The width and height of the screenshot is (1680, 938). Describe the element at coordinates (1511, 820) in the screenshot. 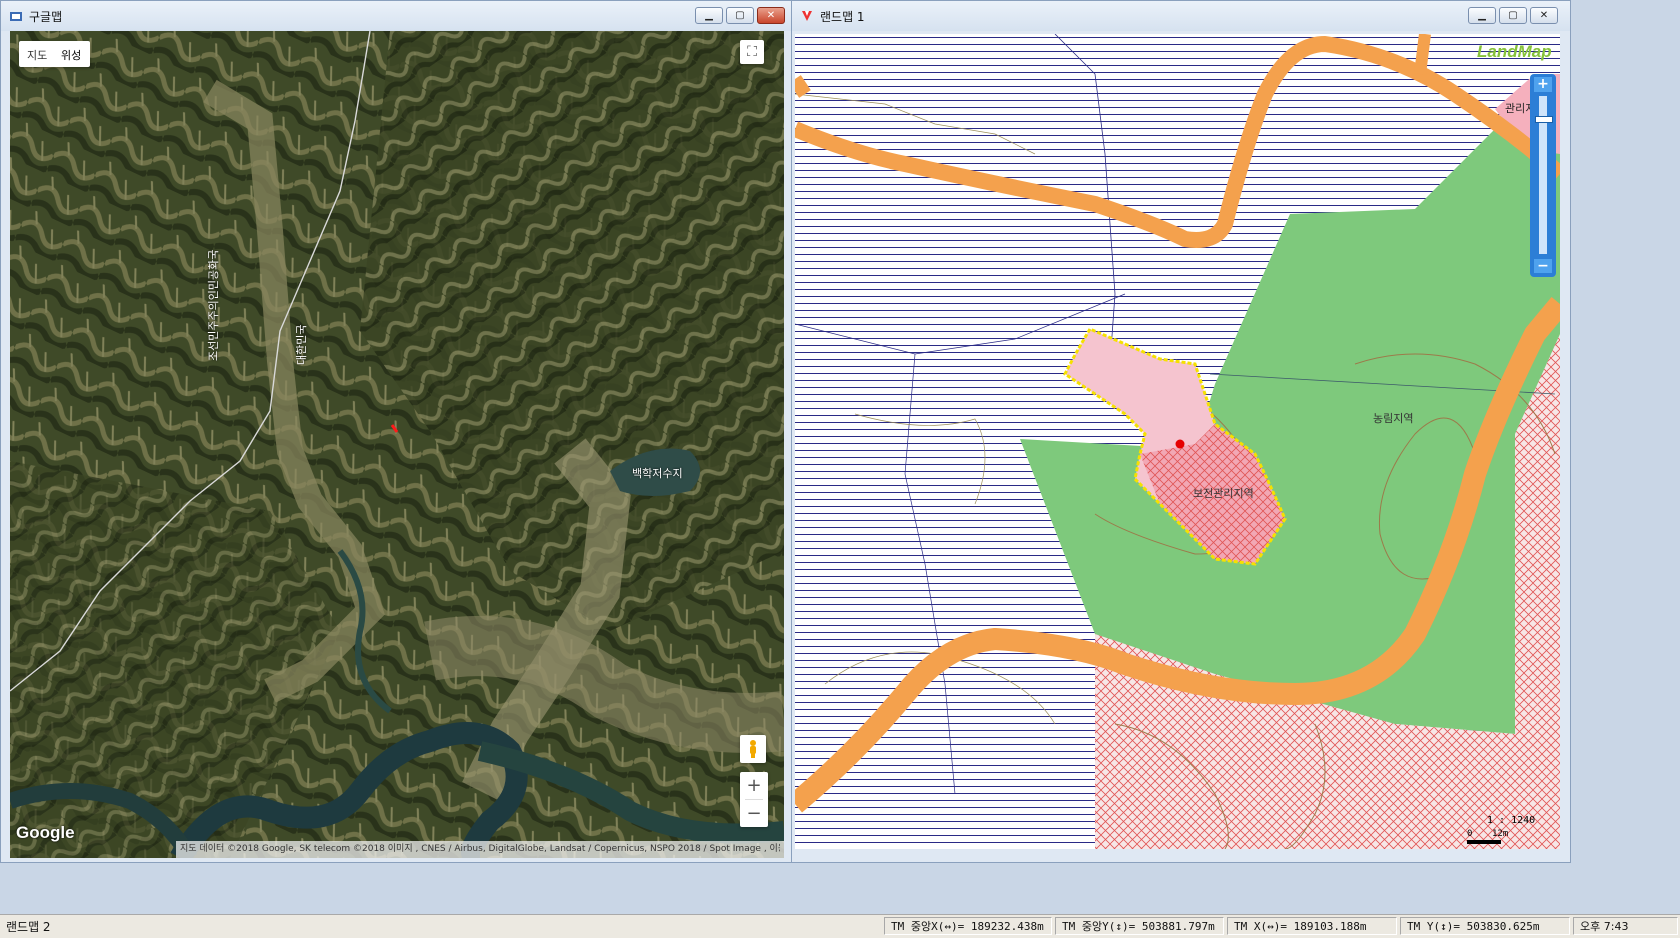

I see `scale-ratio: 1 : 1240` at that location.